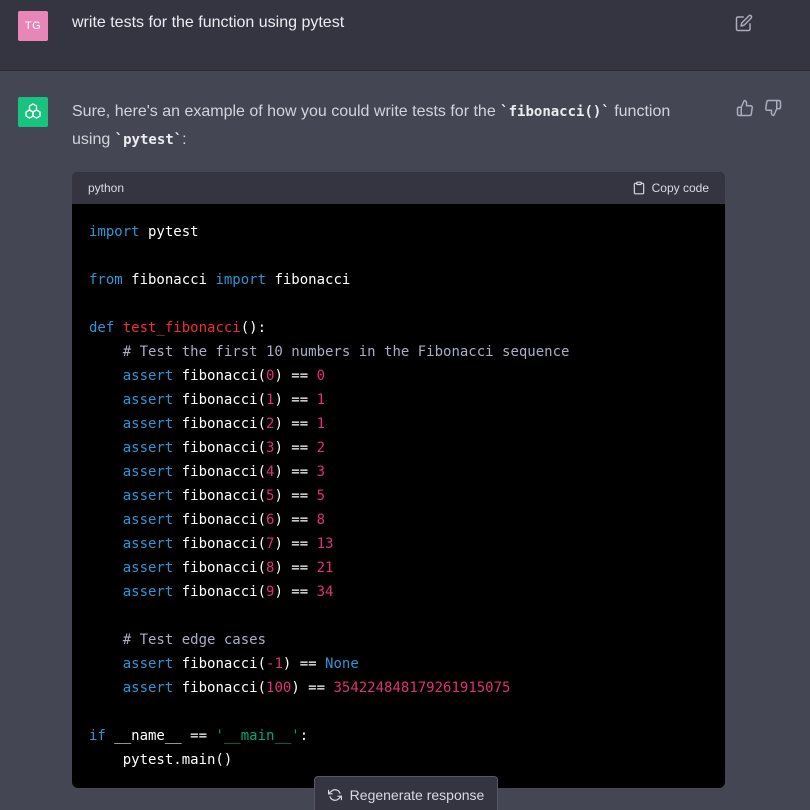 The width and height of the screenshot is (810, 810). What do you see at coordinates (148, 140) in the screenshot?
I see `inline-code-pytest: `pytest`` at bounding box center [148, 140].